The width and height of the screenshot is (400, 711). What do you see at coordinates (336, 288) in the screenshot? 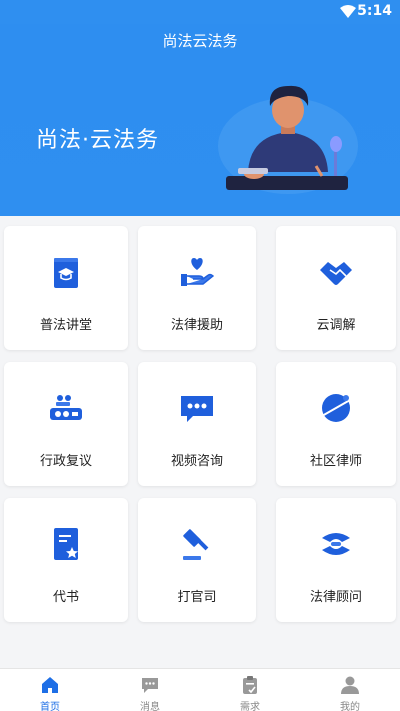
I see `service-card-cloud-mediation: 云调解` at bounding box center [336, 288].